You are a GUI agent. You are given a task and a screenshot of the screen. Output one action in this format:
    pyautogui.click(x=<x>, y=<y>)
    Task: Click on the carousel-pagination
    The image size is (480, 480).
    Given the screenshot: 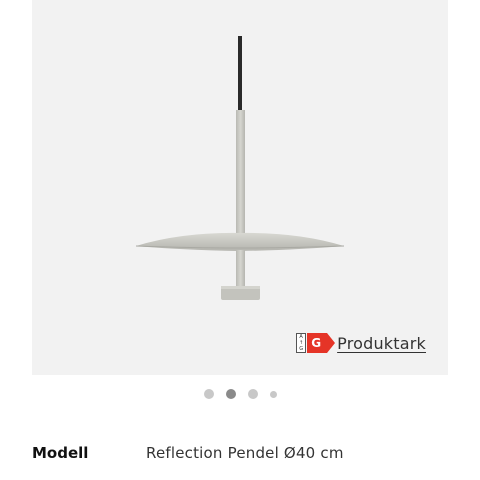 What is the action you would take?
    pyautogui.click(x=240, y=394)
    